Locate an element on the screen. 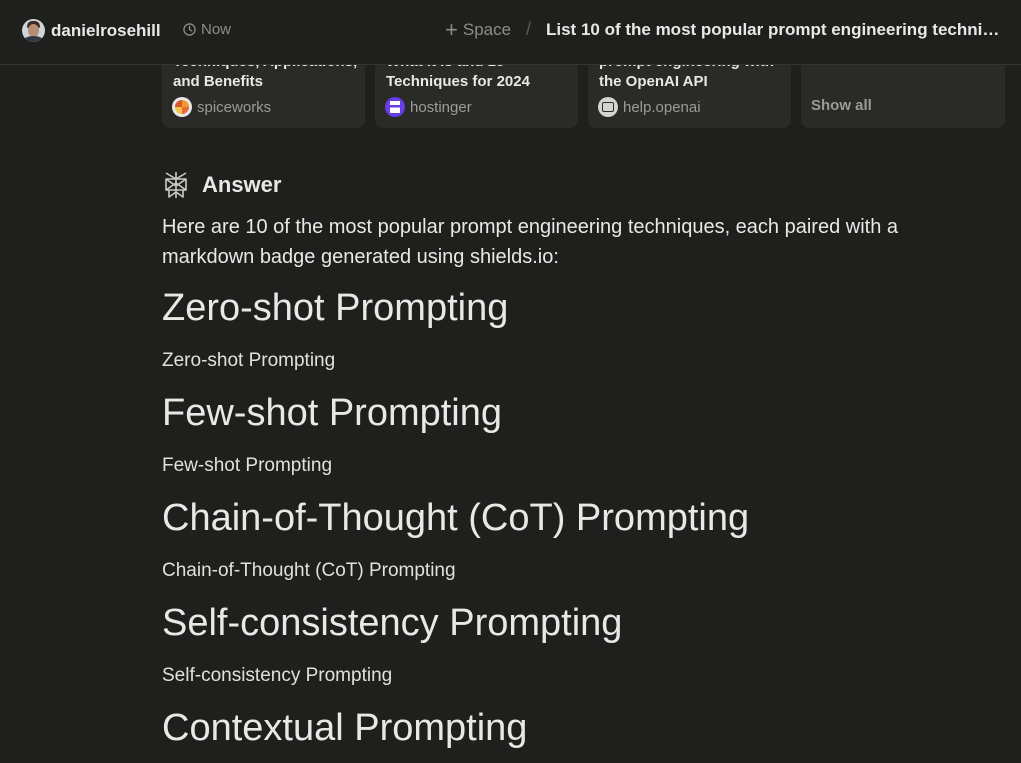 The width and height of the screenshot is (1021, 763). space-label: Space is located at coordinates (487, 29).